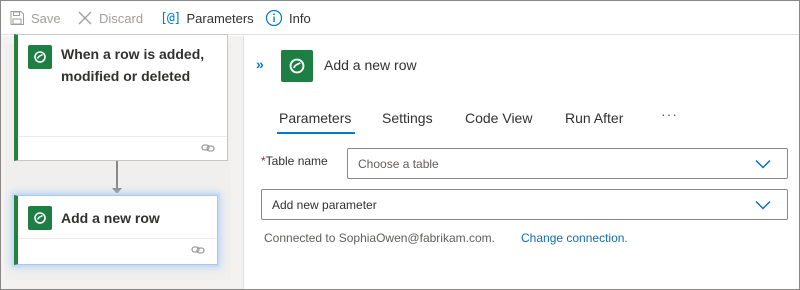 This screenshot has height=290, width=800. What do you see at coordinates (288, 18) in the screenshot?
I see `info-button: Info` at bounding box center [288, 18].